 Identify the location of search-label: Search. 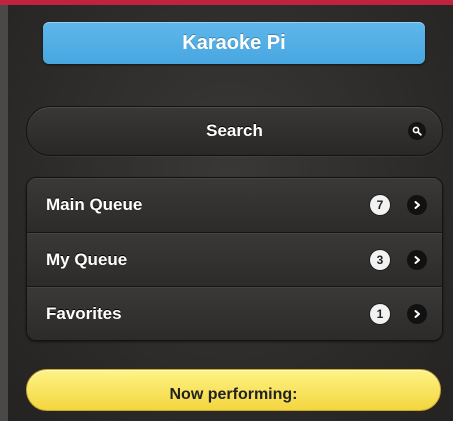
(234, 130).